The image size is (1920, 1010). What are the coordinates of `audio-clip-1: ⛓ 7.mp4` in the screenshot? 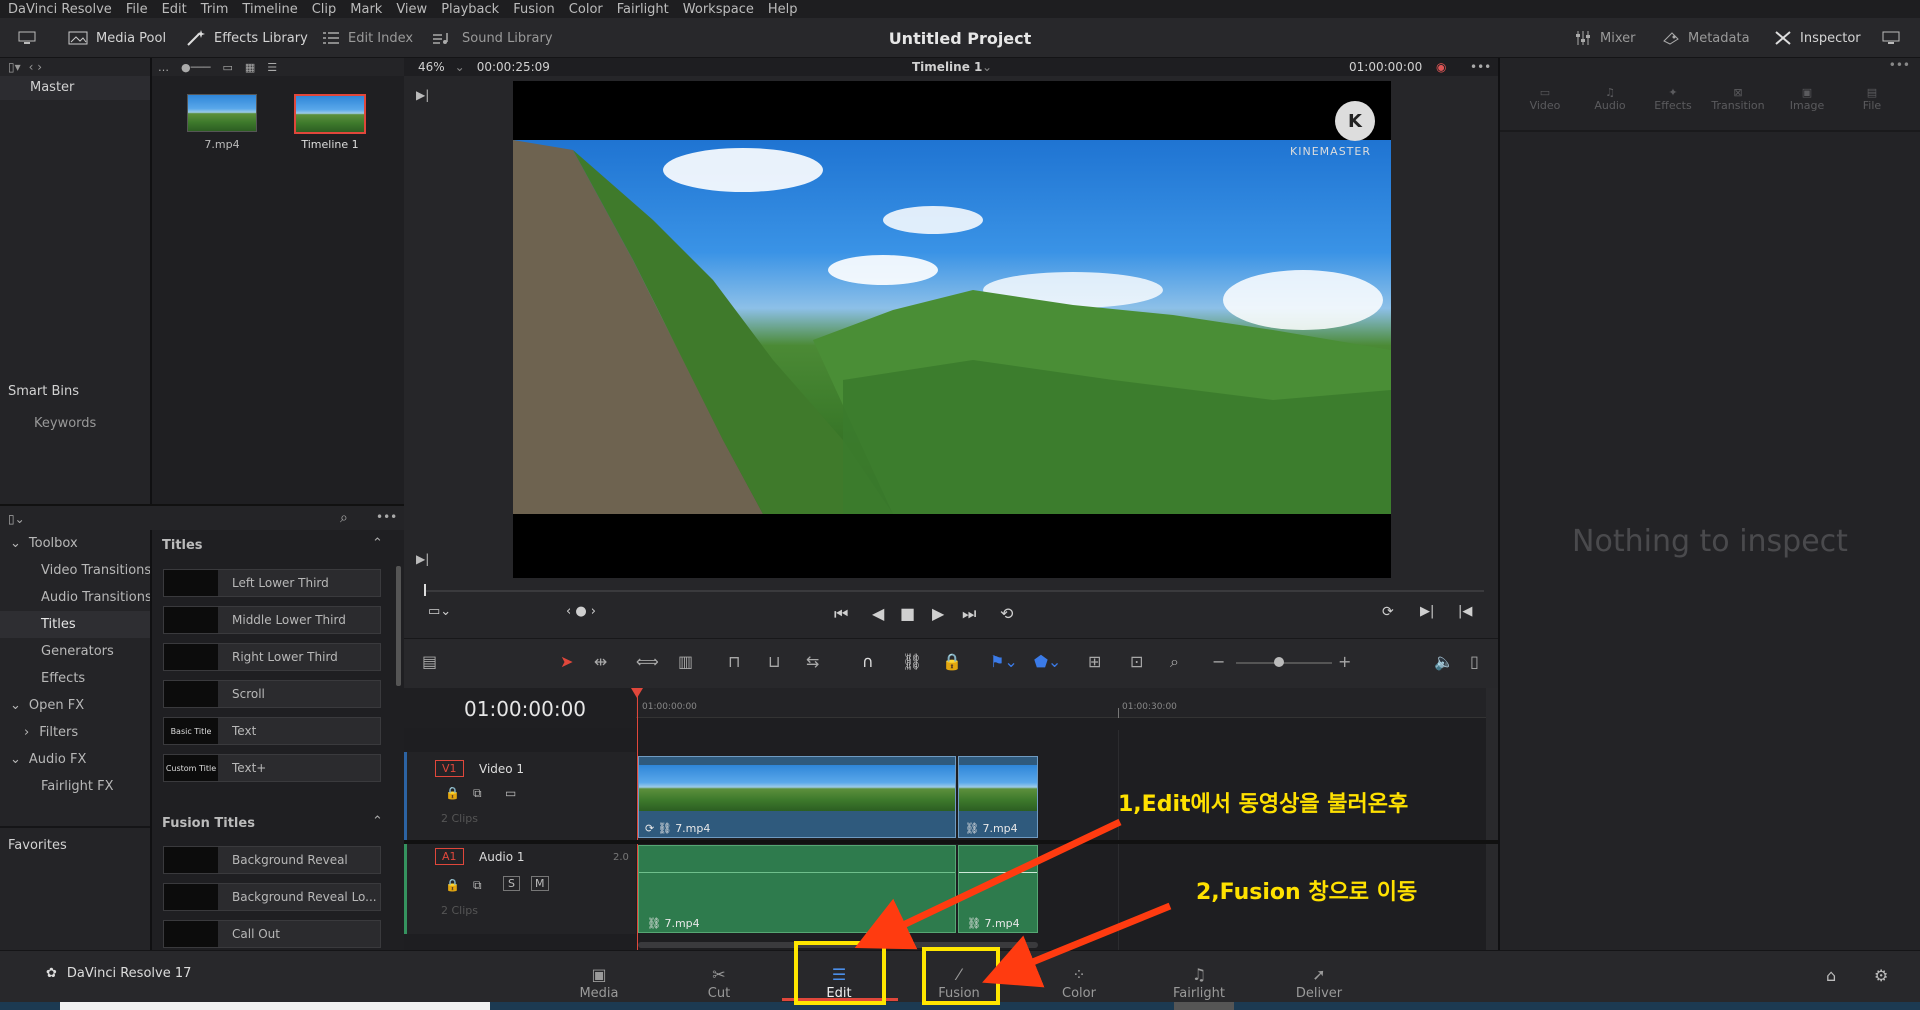 It's located at (797, 889).